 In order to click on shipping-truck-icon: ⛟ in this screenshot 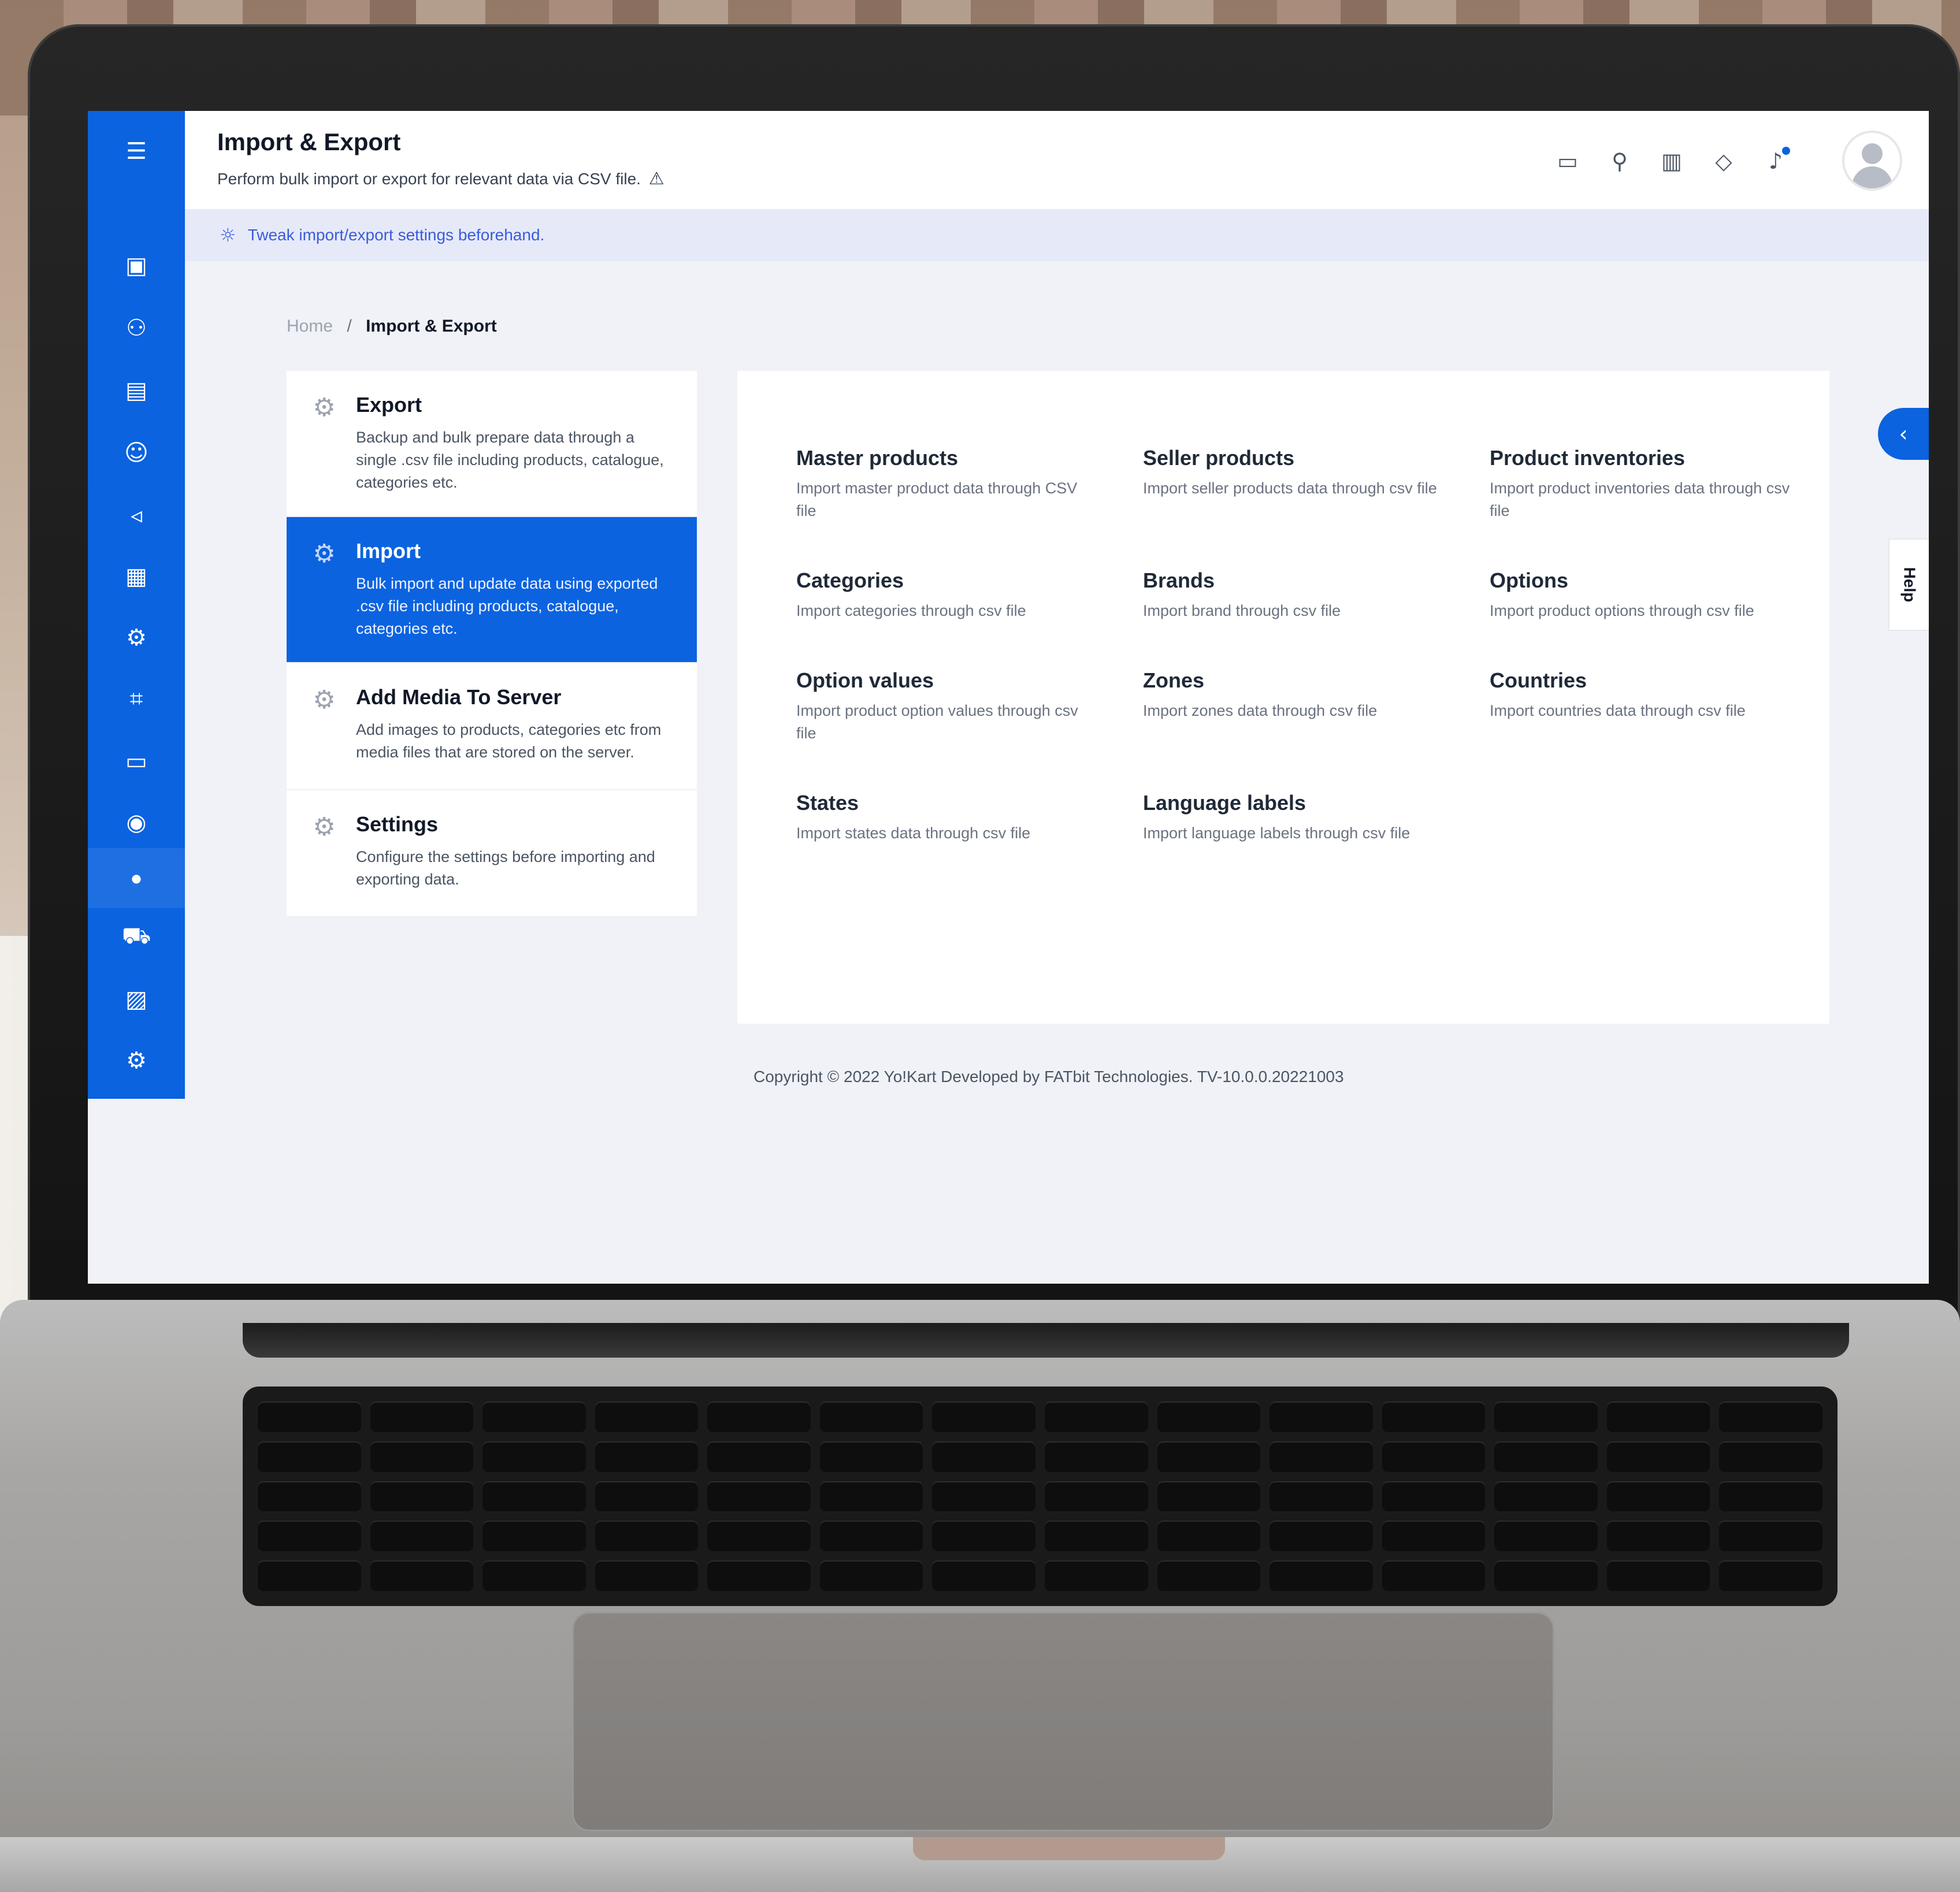, I will do `click(137, 937)`.